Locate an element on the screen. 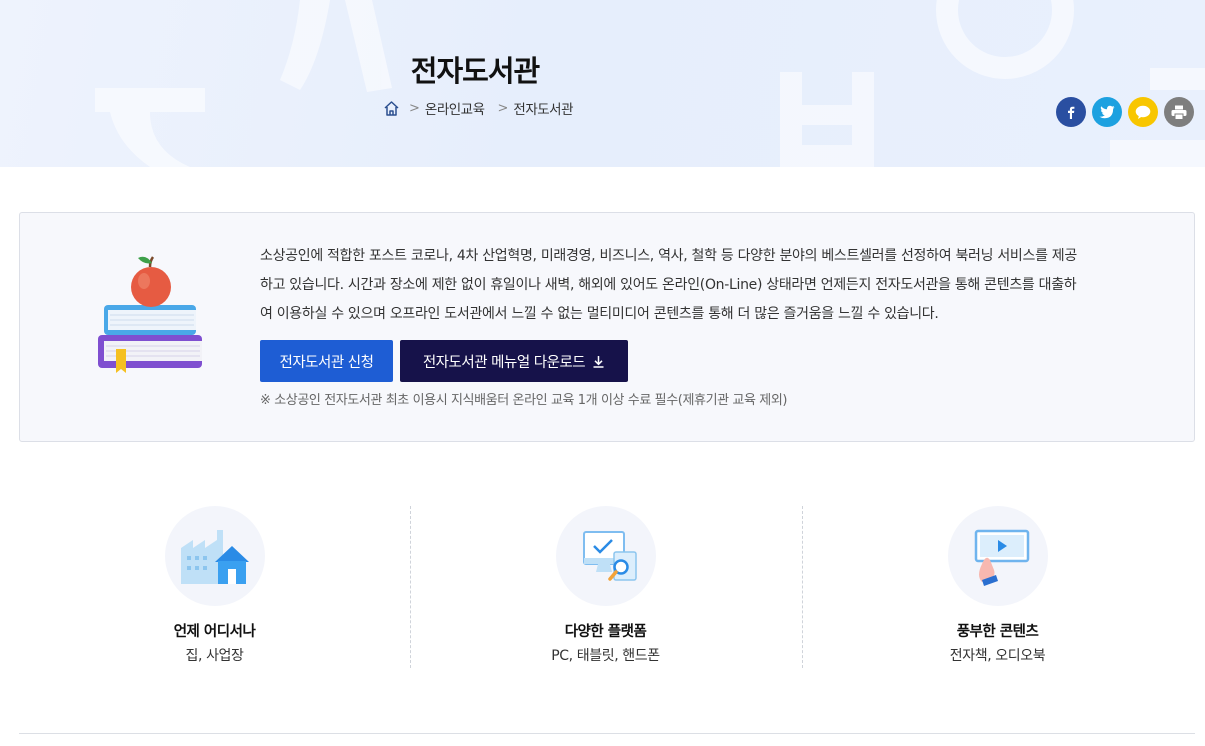 The height and width of the screenshot is (746, 1205). video-screen-icon is located at coordinates (1001, 557).